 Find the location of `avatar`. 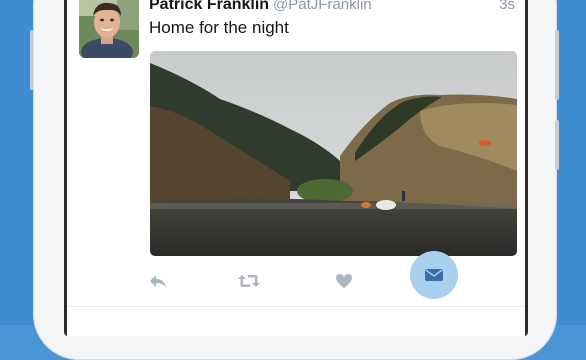

avatar is located at coordinates (109, 29).